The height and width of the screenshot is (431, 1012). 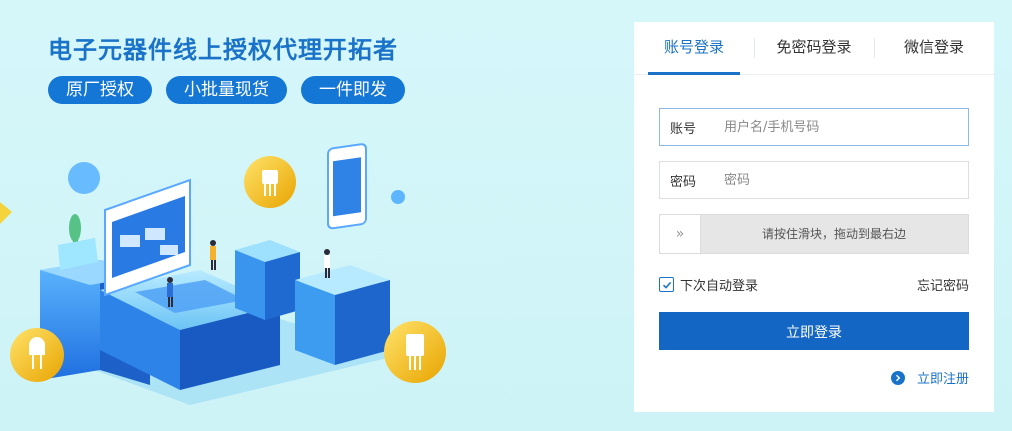 What do you see at coordinates (897, 377) in the screenshot?
I see `chevron-right-circle-icon` at bounding box center [897, 377].